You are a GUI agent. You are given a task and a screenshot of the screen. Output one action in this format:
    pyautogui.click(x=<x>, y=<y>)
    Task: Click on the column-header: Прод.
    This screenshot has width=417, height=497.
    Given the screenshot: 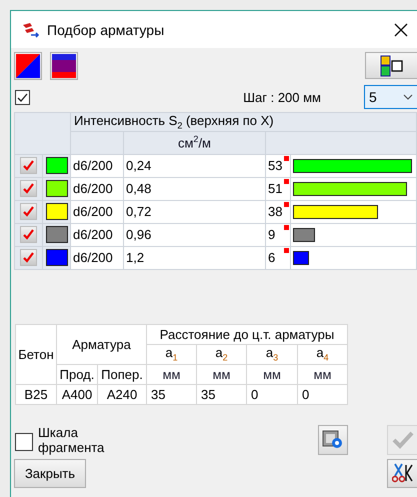 What is the action you would take?
    pyautogui.click(x=77, y=374)
    